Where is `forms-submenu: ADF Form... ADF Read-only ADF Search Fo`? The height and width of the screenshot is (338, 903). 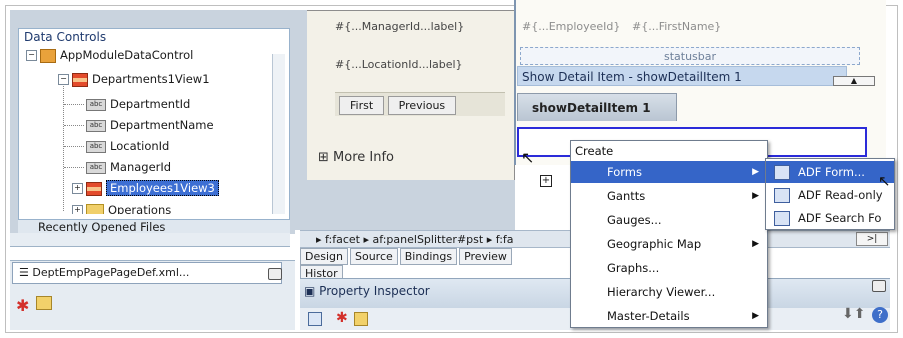 forms-submenu: ADF Form... ADF Read-only ADF Search Fo is located at coordinates (830, 194).